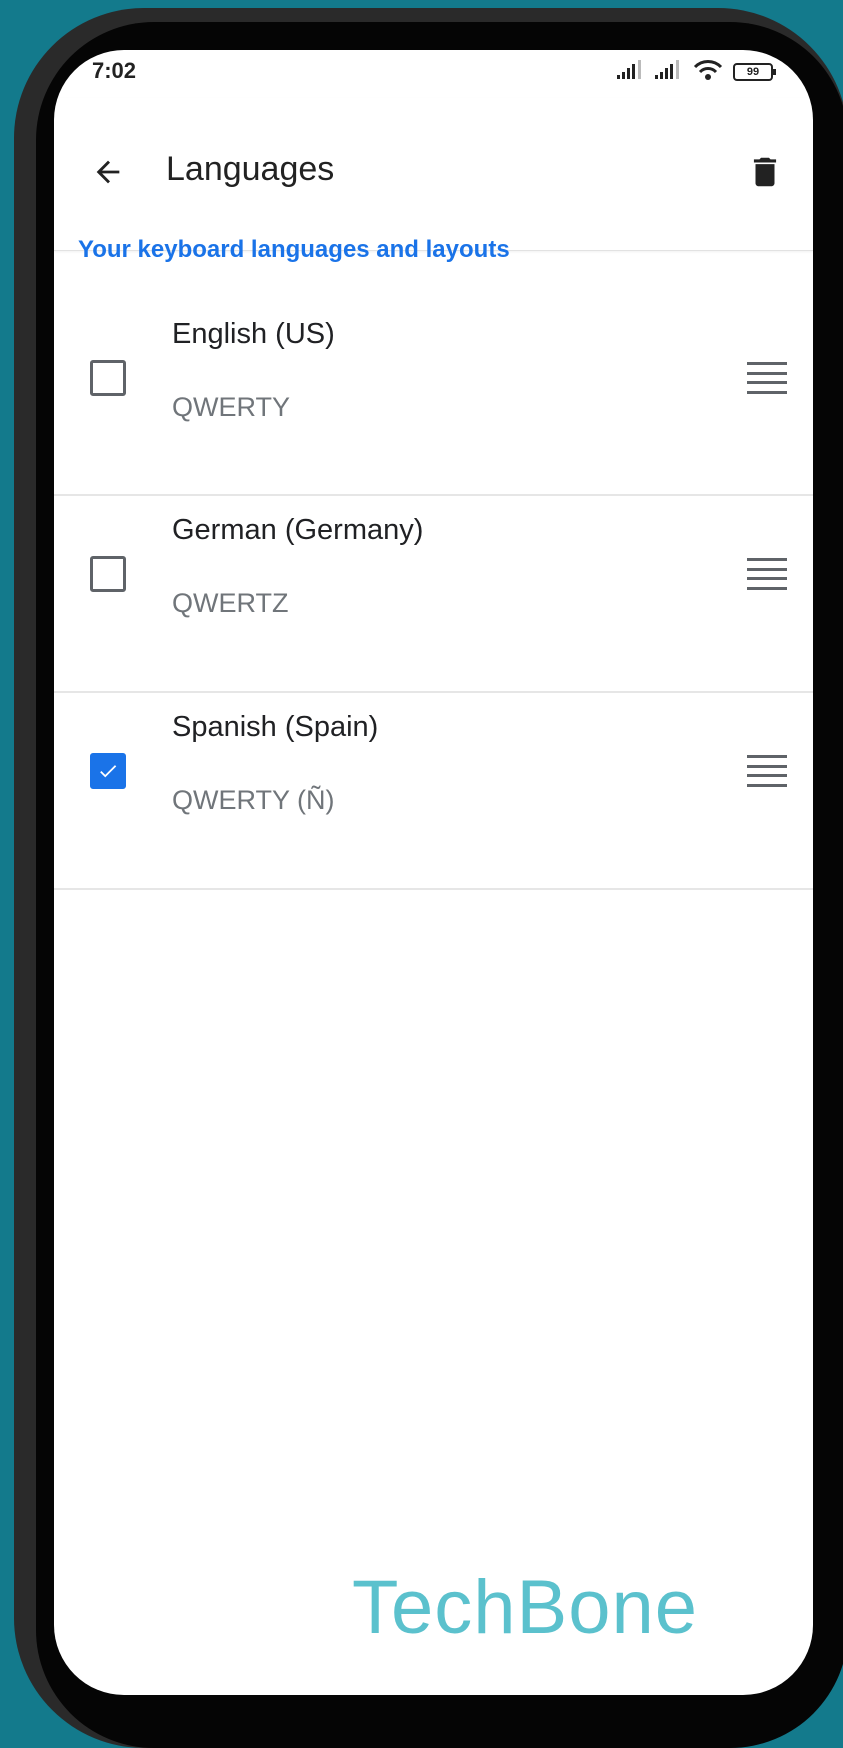 The image size is (843, 1748). What do you see at coordinates (114, 70) in the screenshot?
I see `status-time: 7:02` at bounding box center [114, 70].